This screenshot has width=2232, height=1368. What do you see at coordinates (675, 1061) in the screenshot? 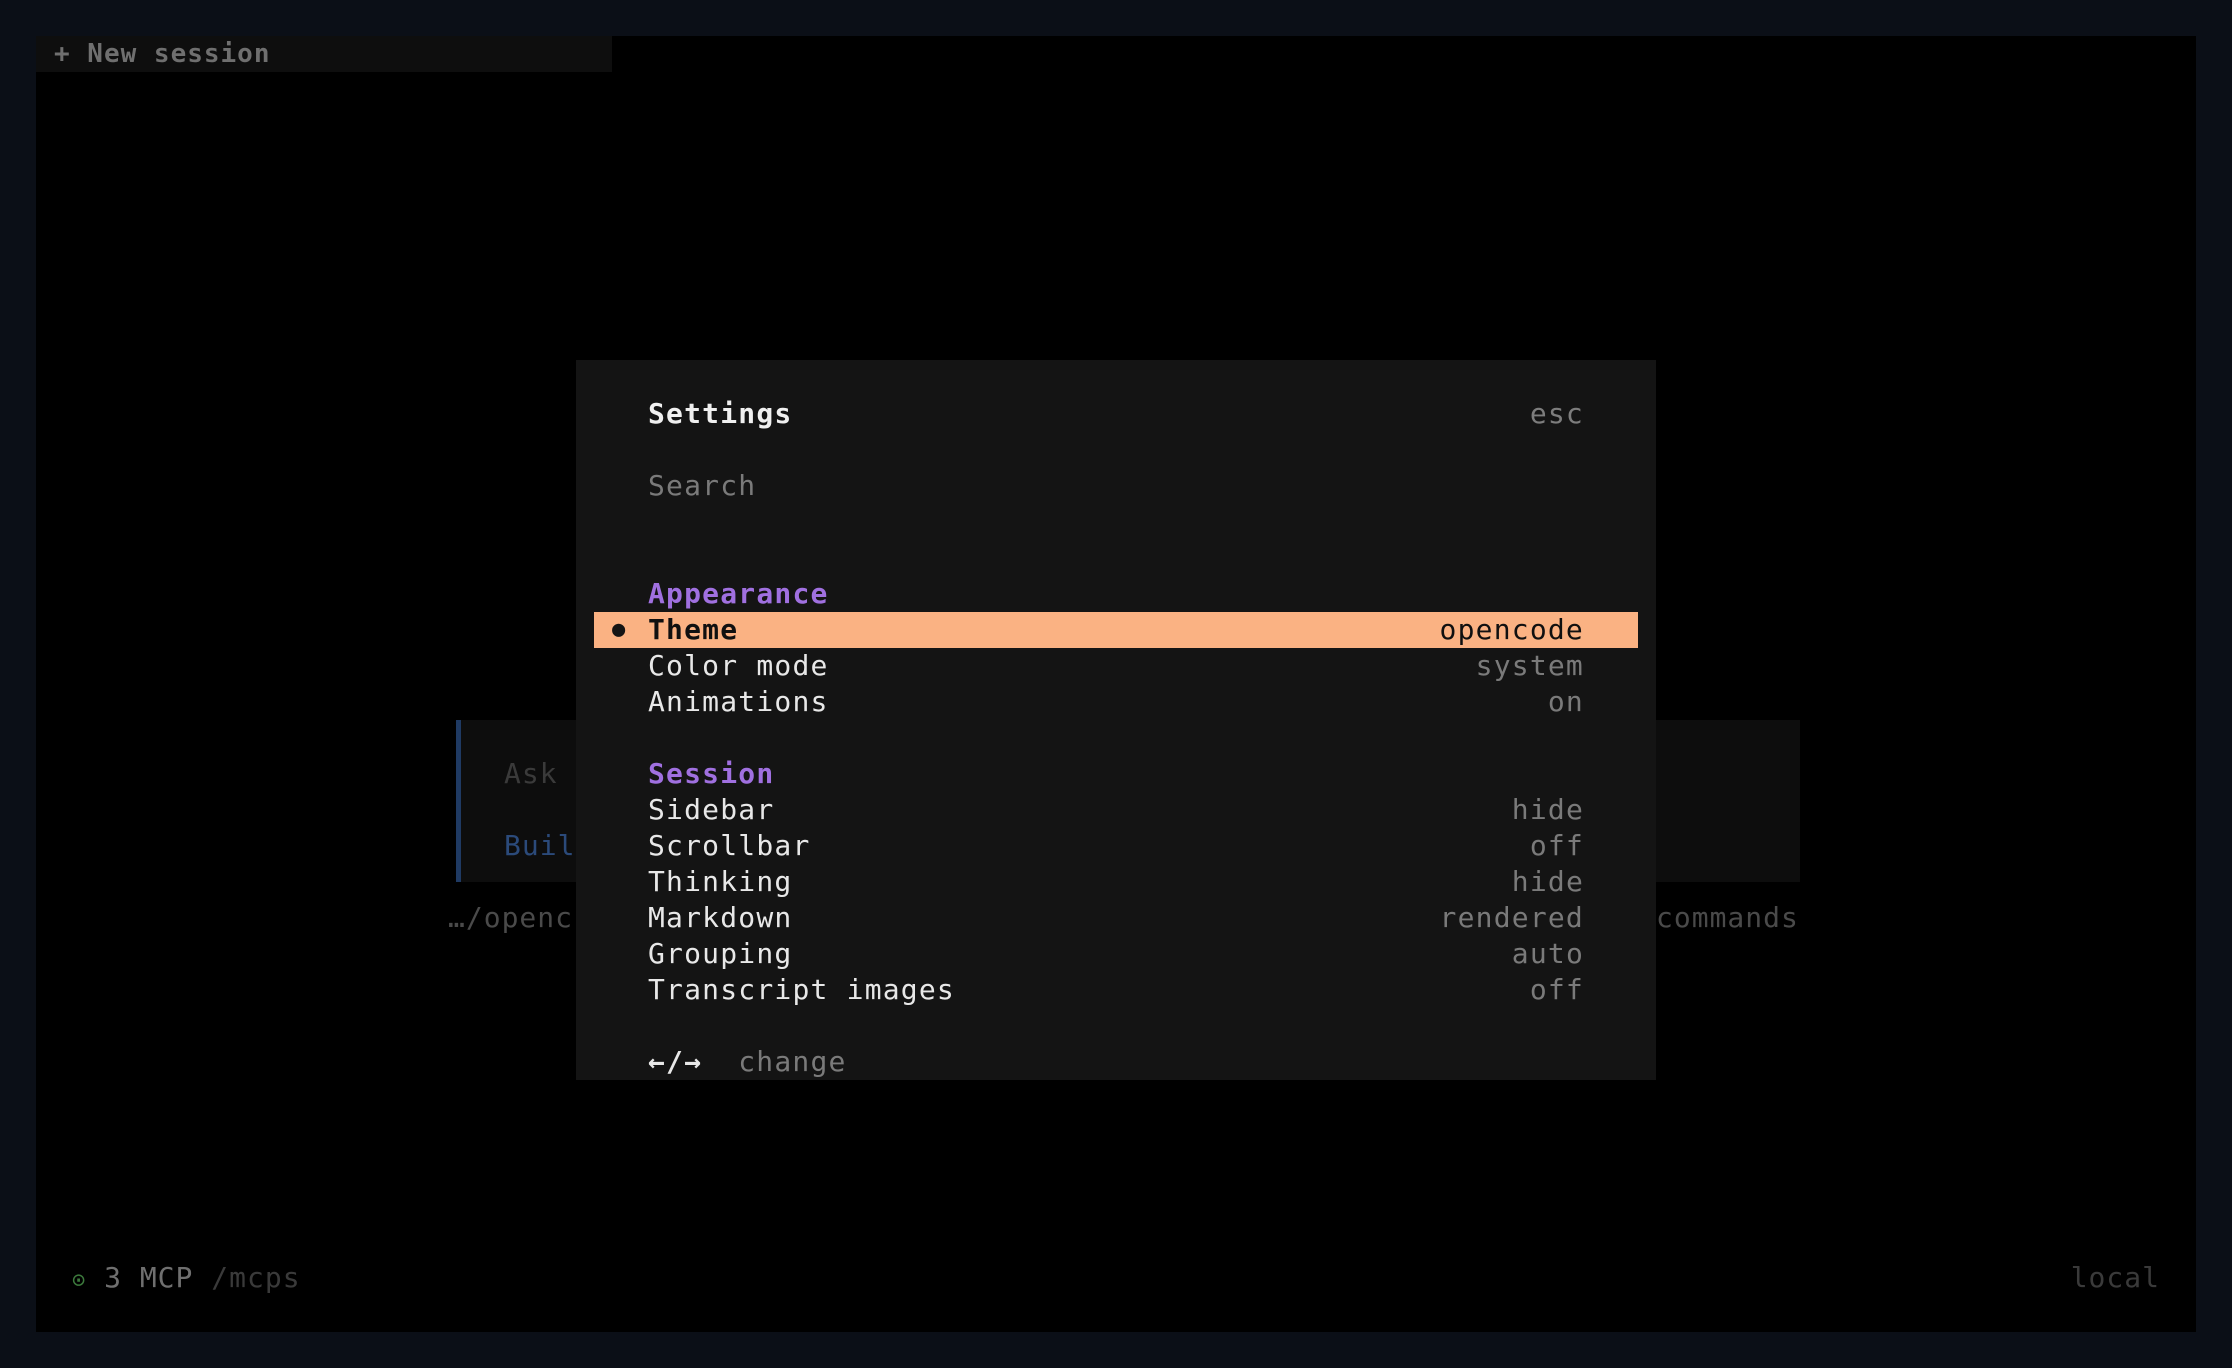
I see `arrow-keys-hint: ←/→` at bounding box center [675, 1061].